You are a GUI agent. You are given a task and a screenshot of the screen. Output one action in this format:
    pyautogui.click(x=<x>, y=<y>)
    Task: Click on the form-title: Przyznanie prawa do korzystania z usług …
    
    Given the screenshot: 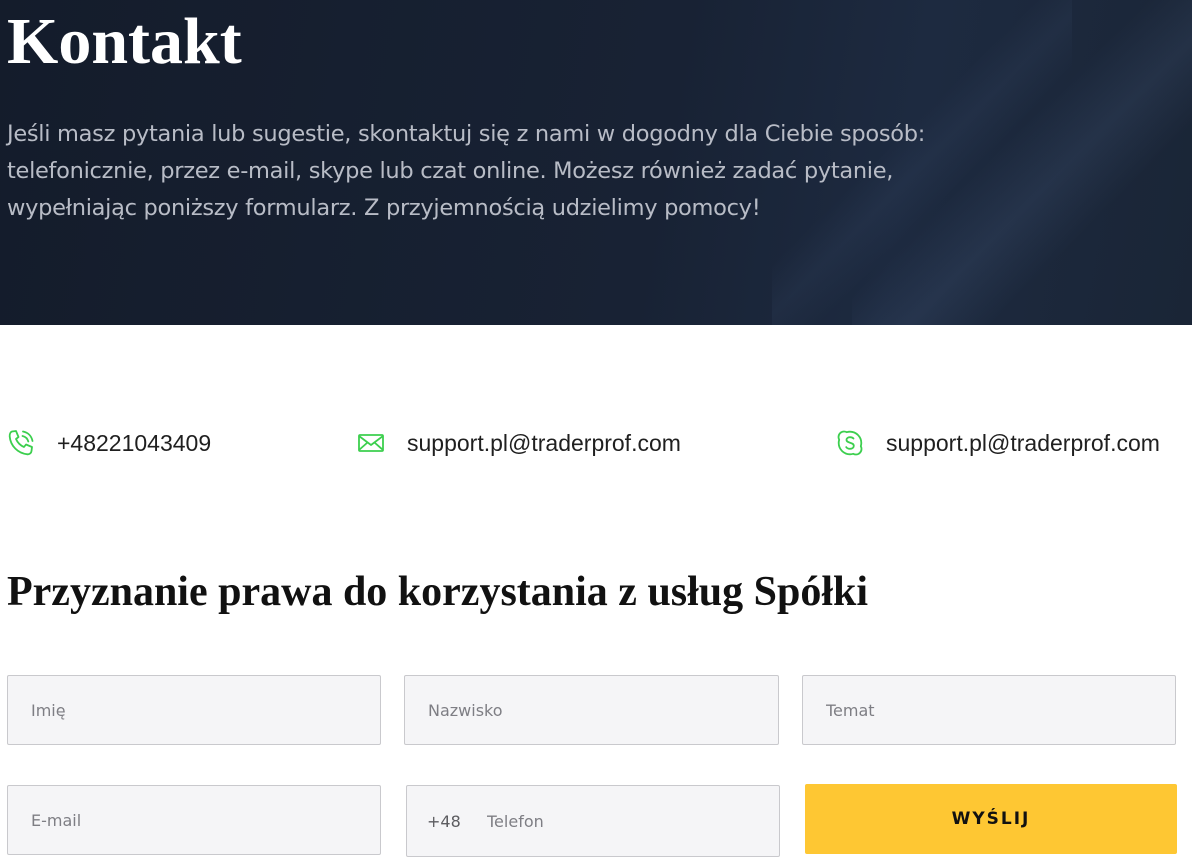 What is the action you would take?
    pyautogui.click(x=438, y=592)
    